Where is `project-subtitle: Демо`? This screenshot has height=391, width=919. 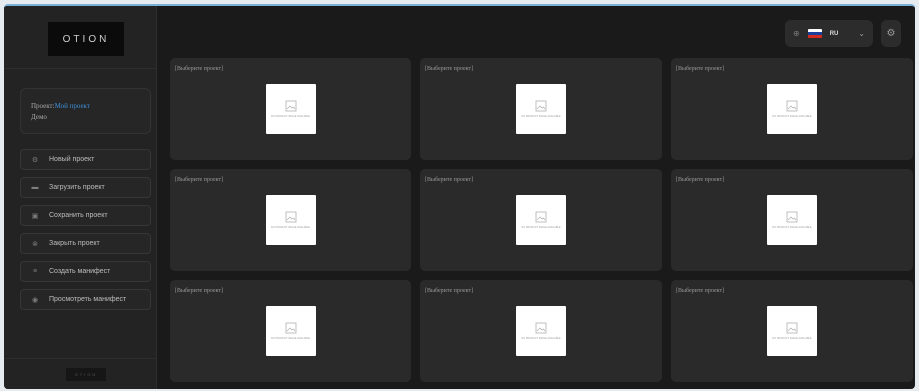 project-subtitle: Демо is located at coordinates (39, 117).